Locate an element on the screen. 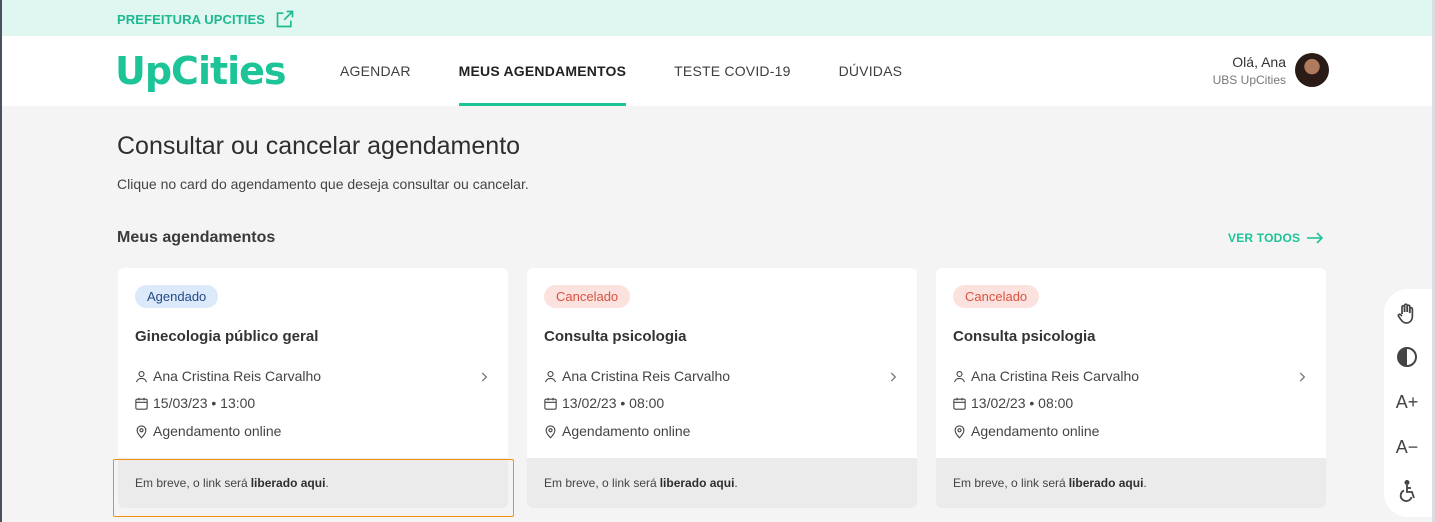 The width and height of the screenshot is (1435, 522). arrow-right-icon is located at coordinates (1315, 238).